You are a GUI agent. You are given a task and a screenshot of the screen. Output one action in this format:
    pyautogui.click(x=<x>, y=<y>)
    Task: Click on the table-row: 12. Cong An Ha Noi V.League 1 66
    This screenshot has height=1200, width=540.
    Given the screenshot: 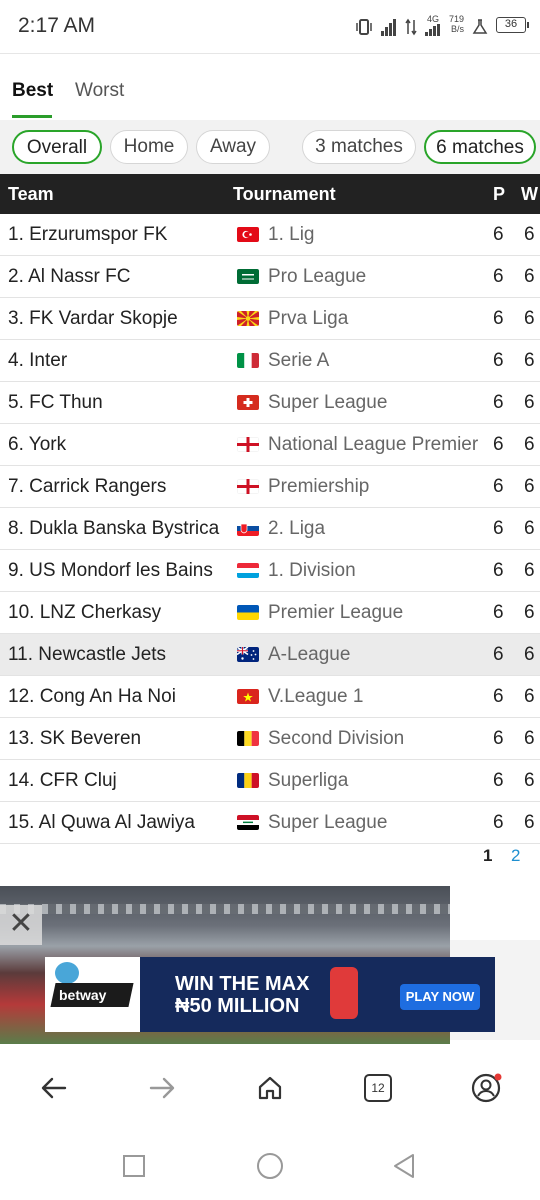 What is the action you would take?
    pyautogui.click(x=270, y=697)
    